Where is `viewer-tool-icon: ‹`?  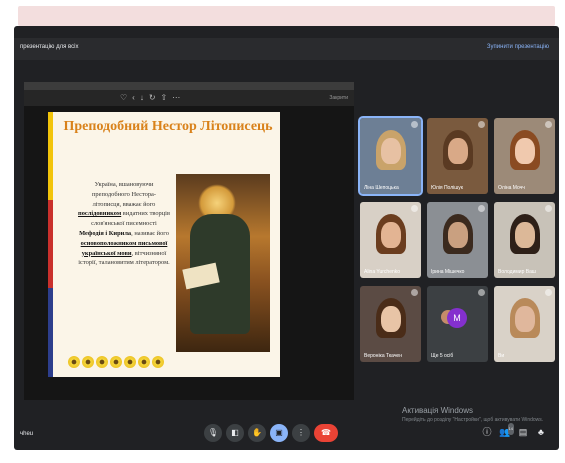
viewer-tool-icon: ‹ is located at coordinates (136, 97).